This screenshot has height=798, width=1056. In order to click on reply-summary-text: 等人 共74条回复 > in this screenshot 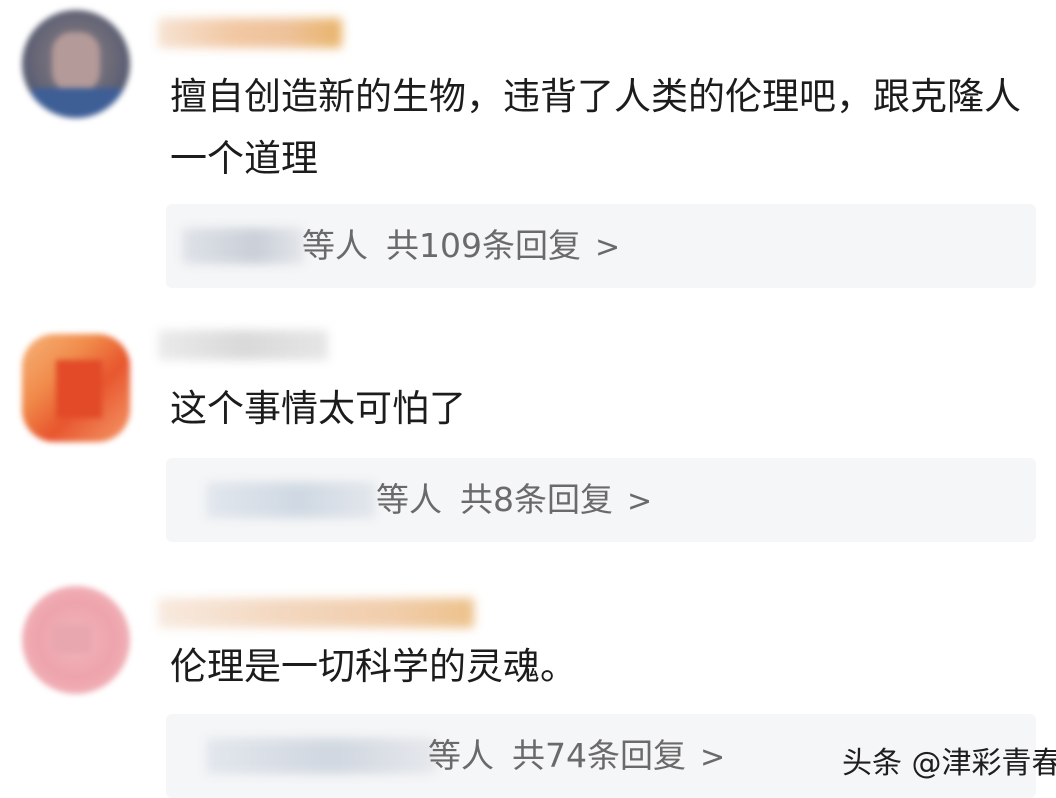, I will do `click(576, 757)`.